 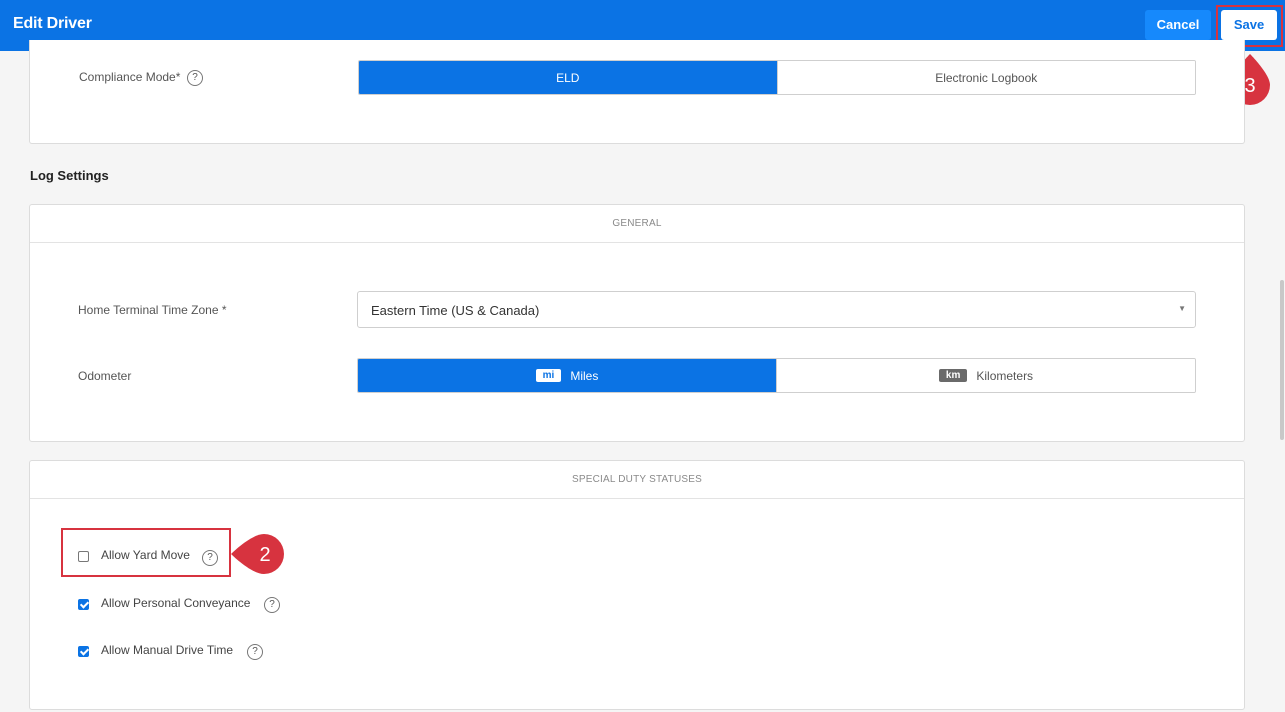 What do you see at coordinates (637, 224) in the screenshot?
I see `general-heading: GENERAL` at bounding box center [637, 224].